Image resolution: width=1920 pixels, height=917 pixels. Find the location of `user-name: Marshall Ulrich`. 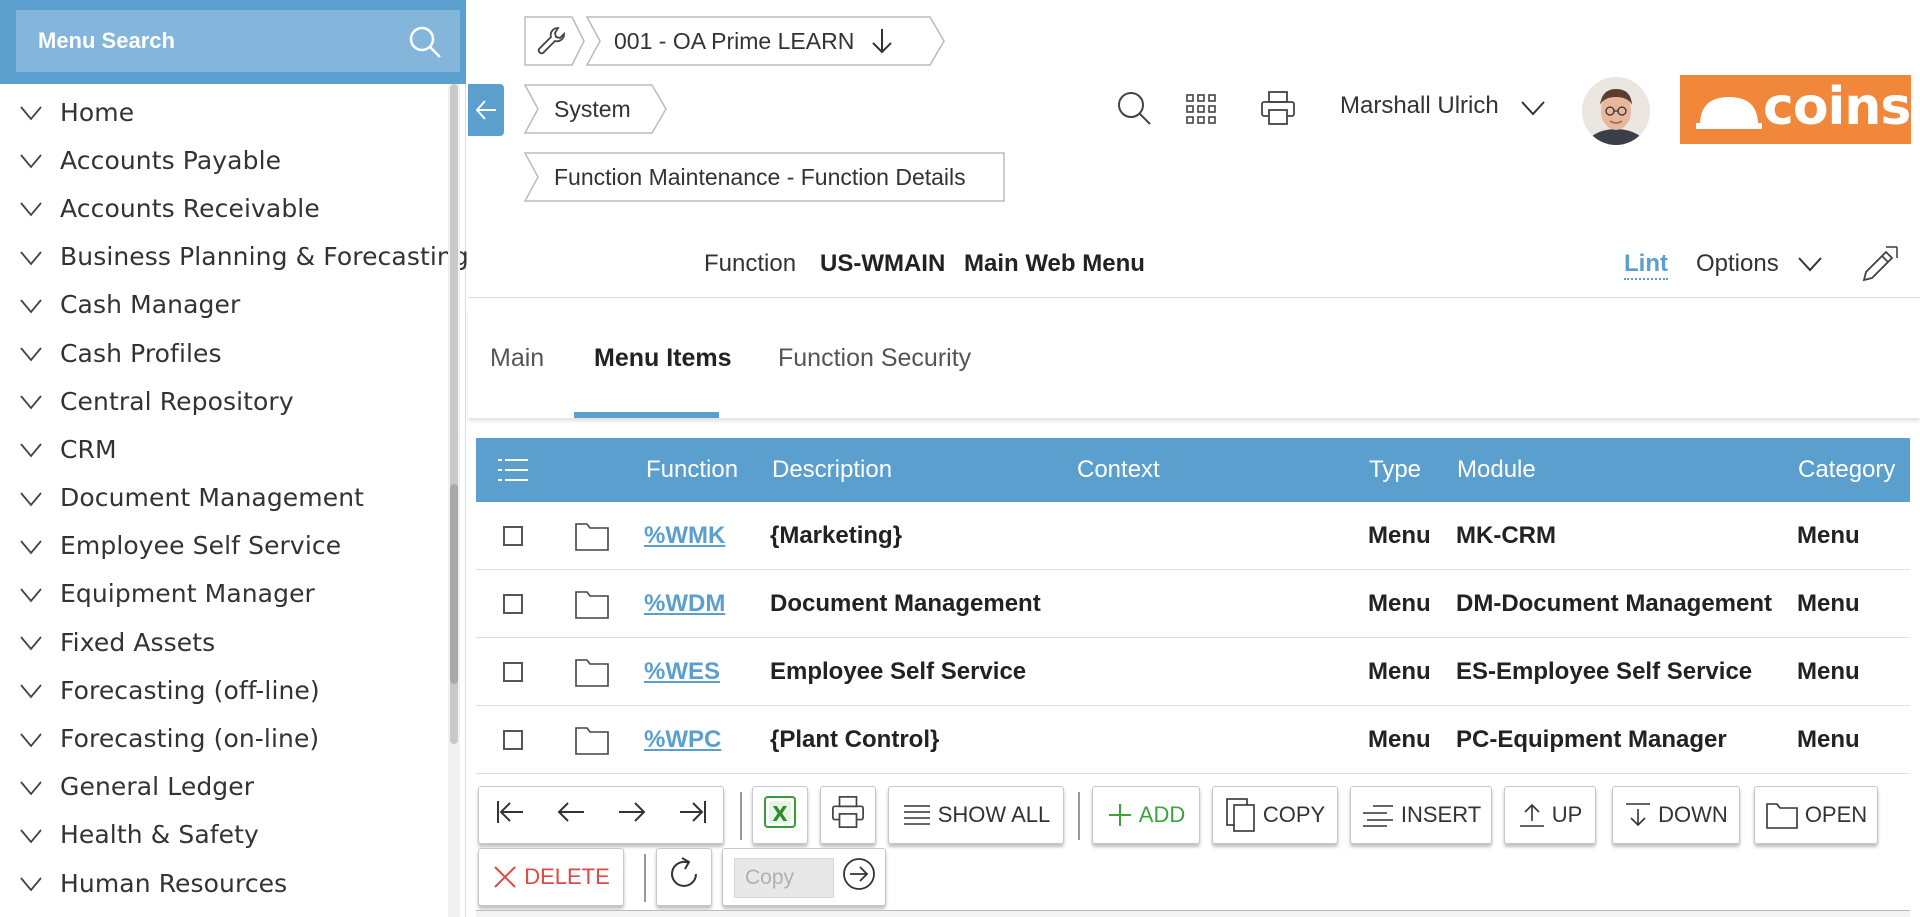

user-name: Marshall Ulrich is located at coordinates (1419, 106).